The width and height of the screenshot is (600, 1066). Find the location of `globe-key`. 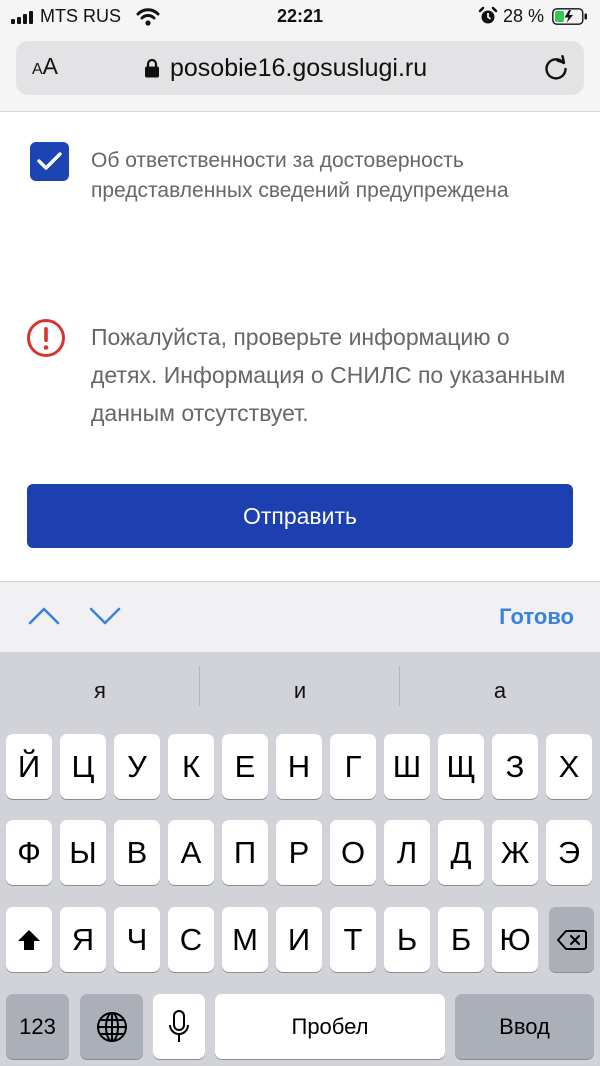

globe-key is located at coordinates (111, 1026).